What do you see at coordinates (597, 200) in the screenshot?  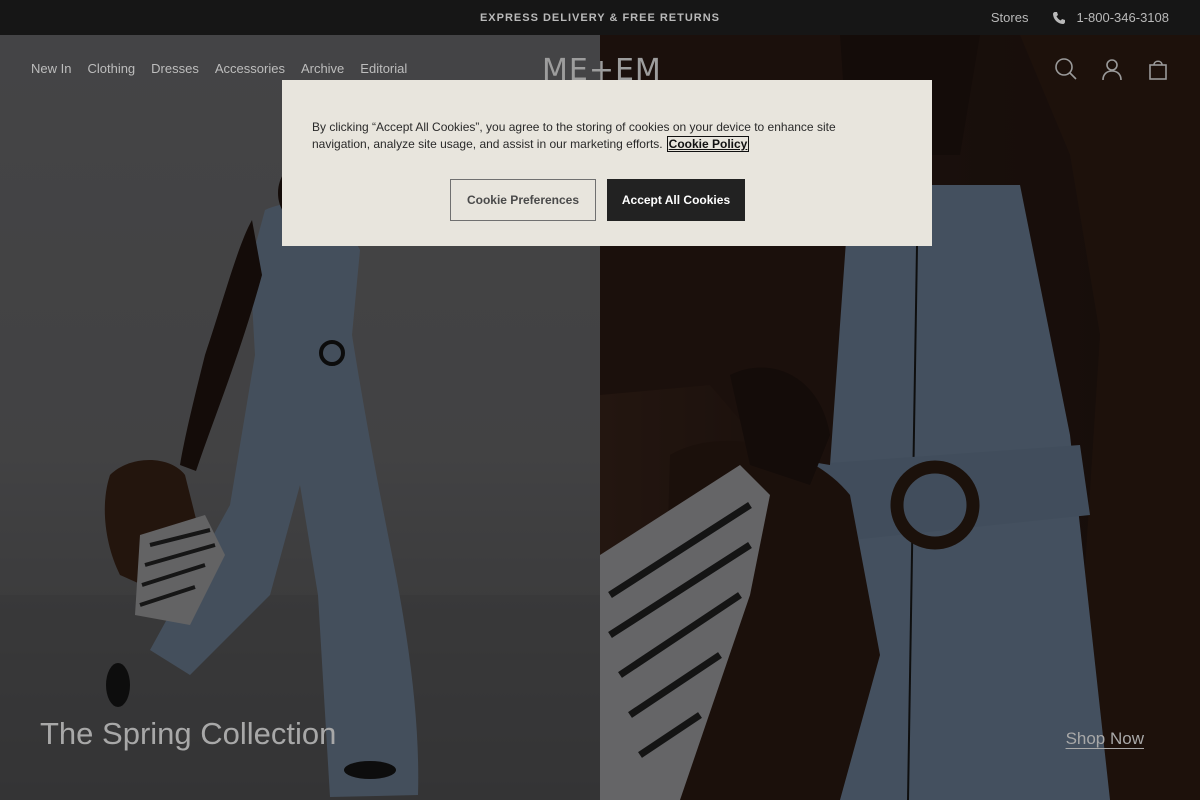 I see `cookie-buttons: Cookie Preferences Accept All Cookies` at bounding box center [597, 200].